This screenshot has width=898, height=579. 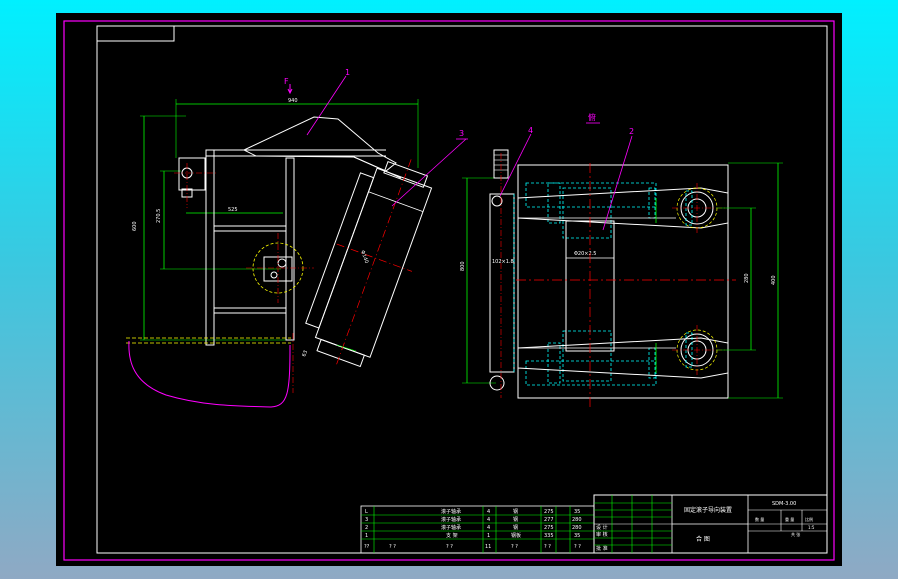 What do you see at coordinates (577, 520) in the screenshot?
I see `parts-row-1-note: 280` at bounding box center [577, 520].